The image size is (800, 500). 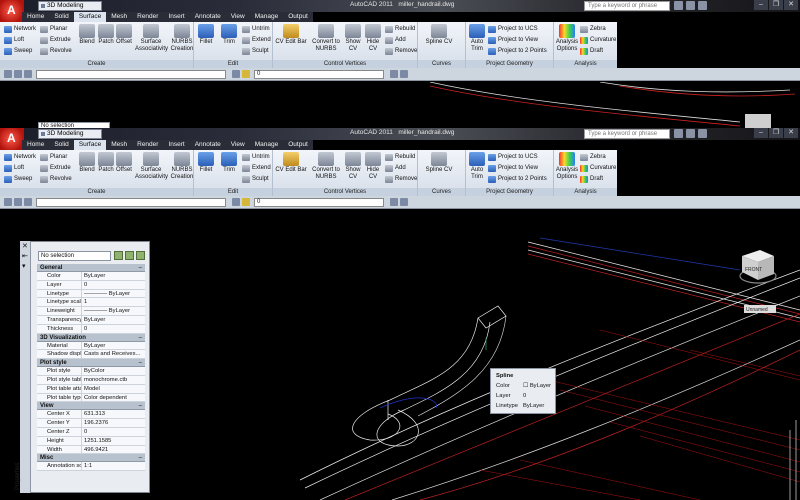 I want to click on property-value: Color dependent, so click(x=113, y=398).